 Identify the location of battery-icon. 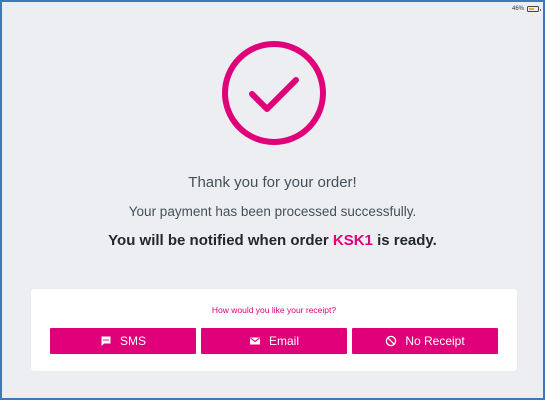
(534, 9).